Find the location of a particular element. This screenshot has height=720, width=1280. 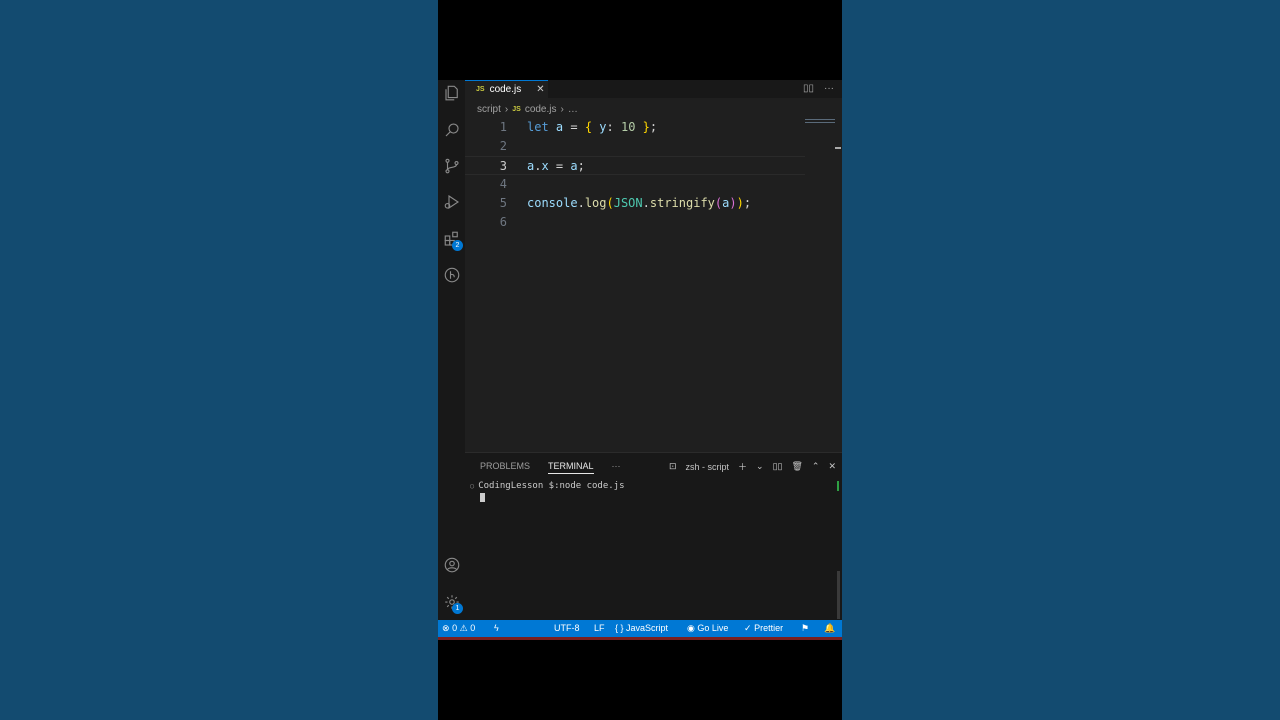

language-label: JavaScript is located at coordinates (647, 628).